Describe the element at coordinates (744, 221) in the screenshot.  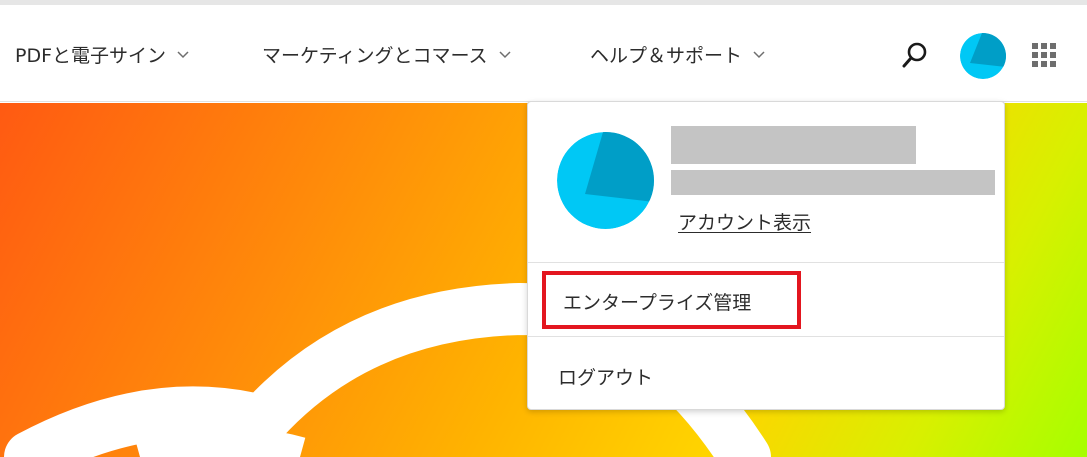
I see `view-account-link: アカウント表示` at that location.